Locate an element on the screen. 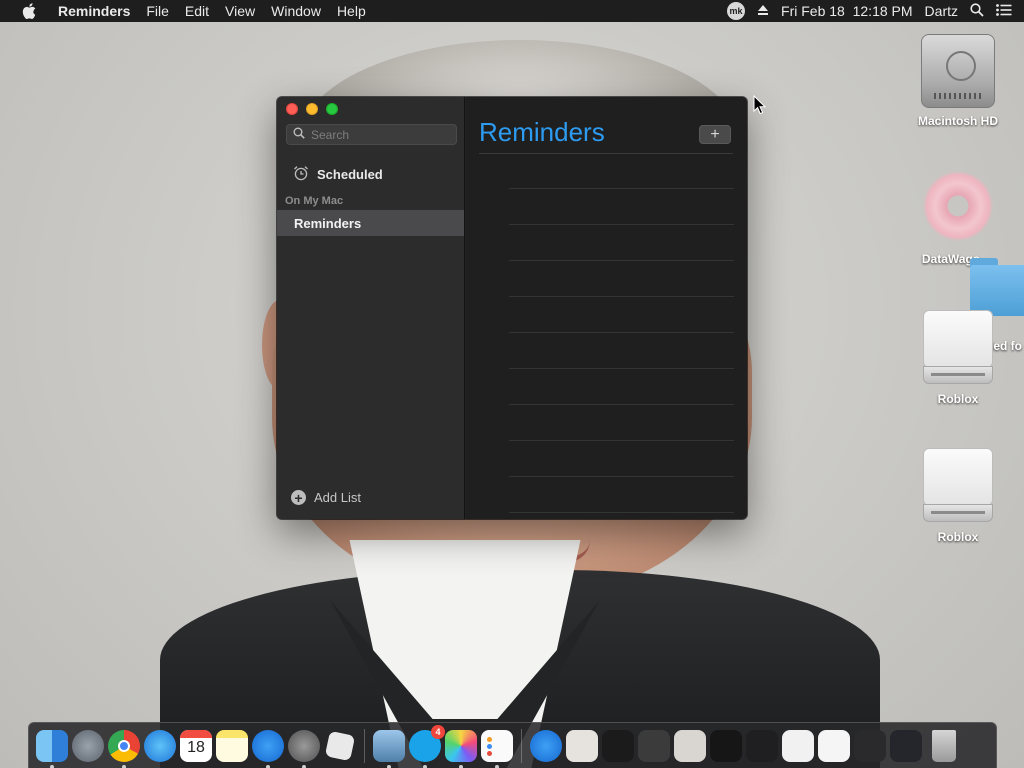 This screenshot has width=1024, height=768. flower-image-icon is located at coordinates (958, 206).